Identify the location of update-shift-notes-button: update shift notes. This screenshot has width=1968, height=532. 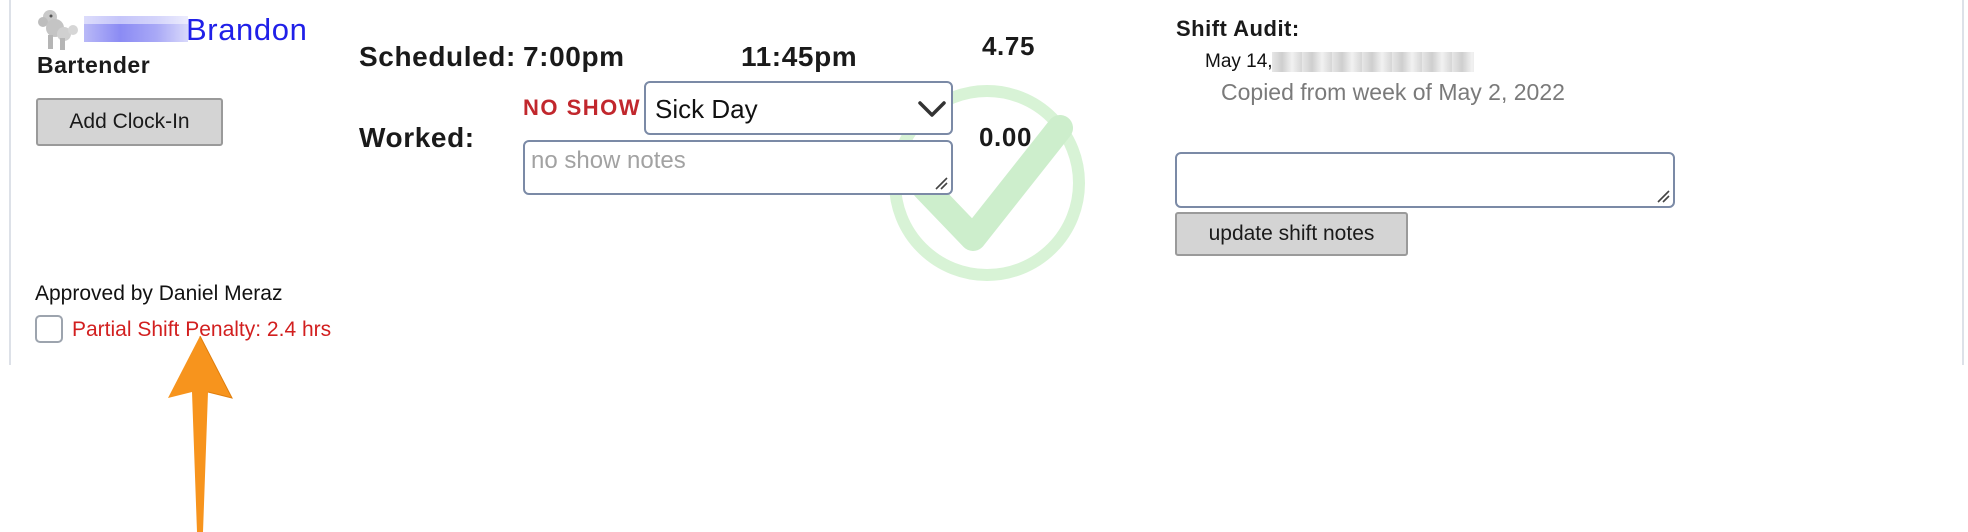
(1291, 234).